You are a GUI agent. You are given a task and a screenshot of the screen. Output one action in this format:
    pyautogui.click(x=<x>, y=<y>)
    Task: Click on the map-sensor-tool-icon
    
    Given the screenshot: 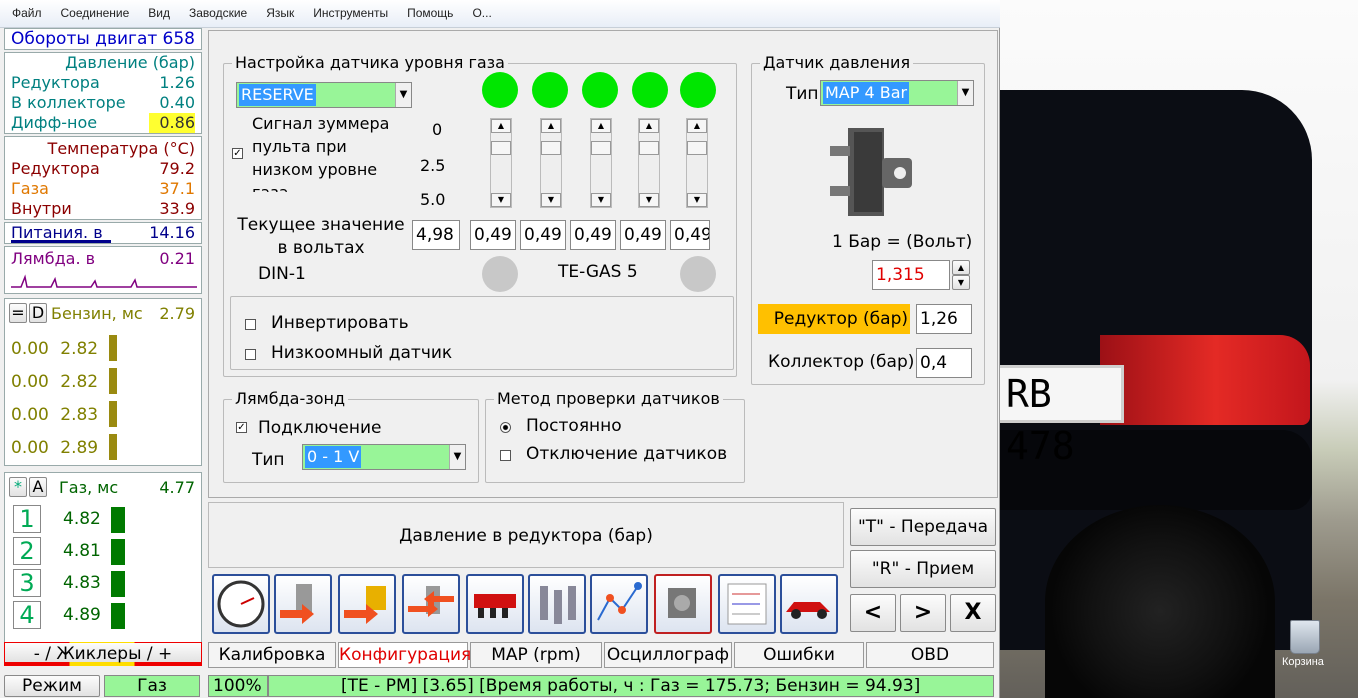 What is the action you would take?
    pyautogui.click(x=683, y=604)
    